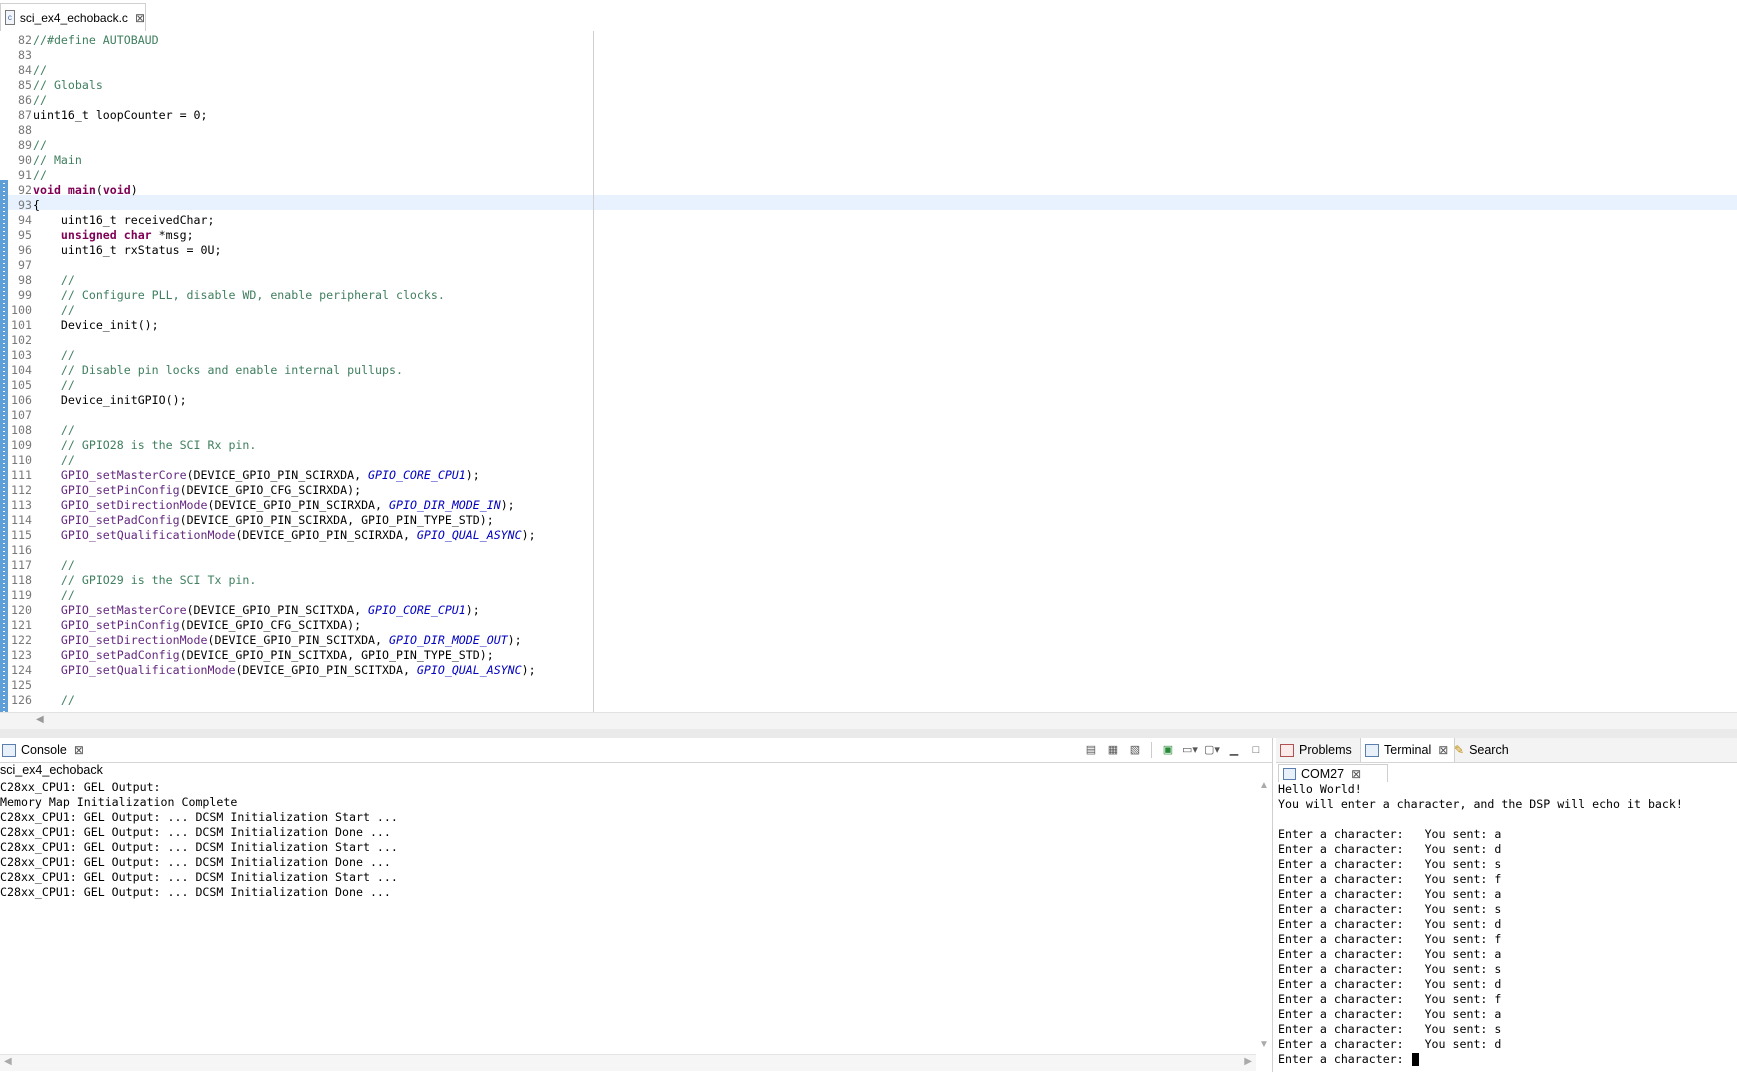  Describe the element at coordinates (45, 160) in the screenshot. I see `code-line: 90// Main` at that location.